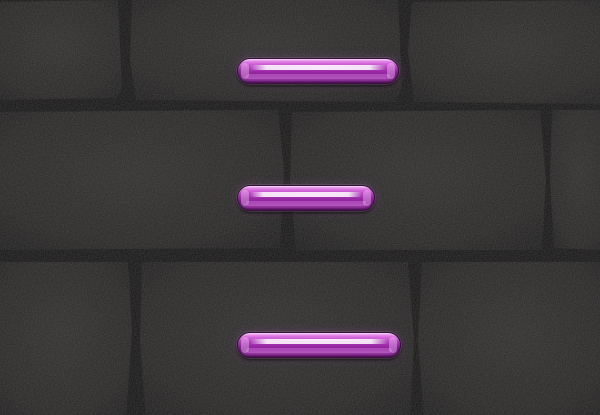 The height and width of the screenshot is (415, 600). I want to click on middle-bar, so click(306, 198).